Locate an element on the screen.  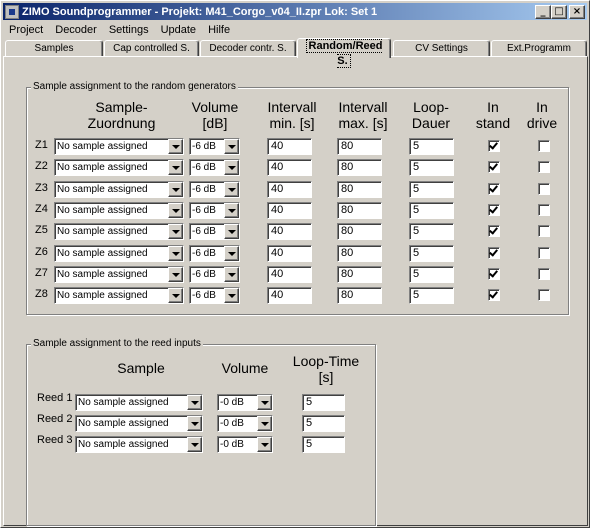
interval-max-field-z4: 80 is located at coordinates (359, 210).